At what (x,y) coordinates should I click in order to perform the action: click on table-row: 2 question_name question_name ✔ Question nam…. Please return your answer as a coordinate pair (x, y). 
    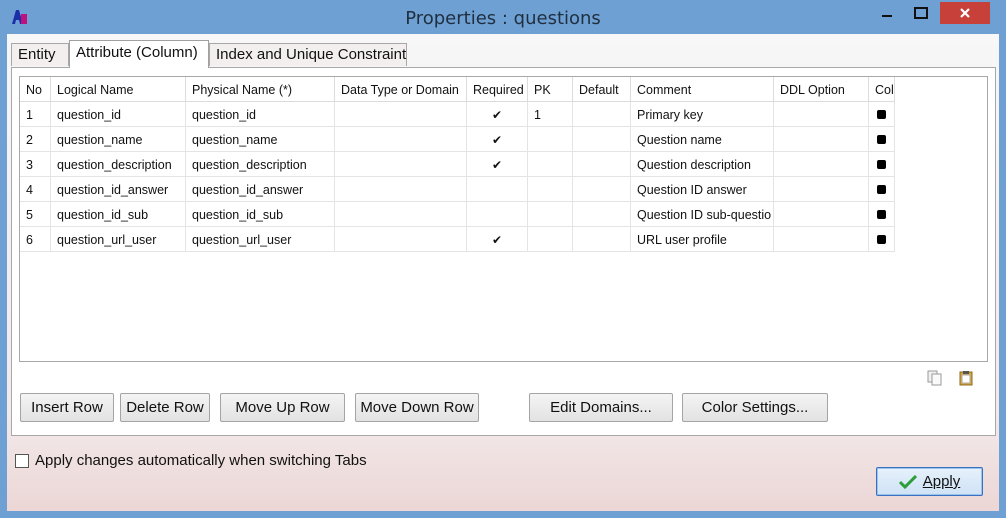
    Looking at the image, I should click on (457, 139).